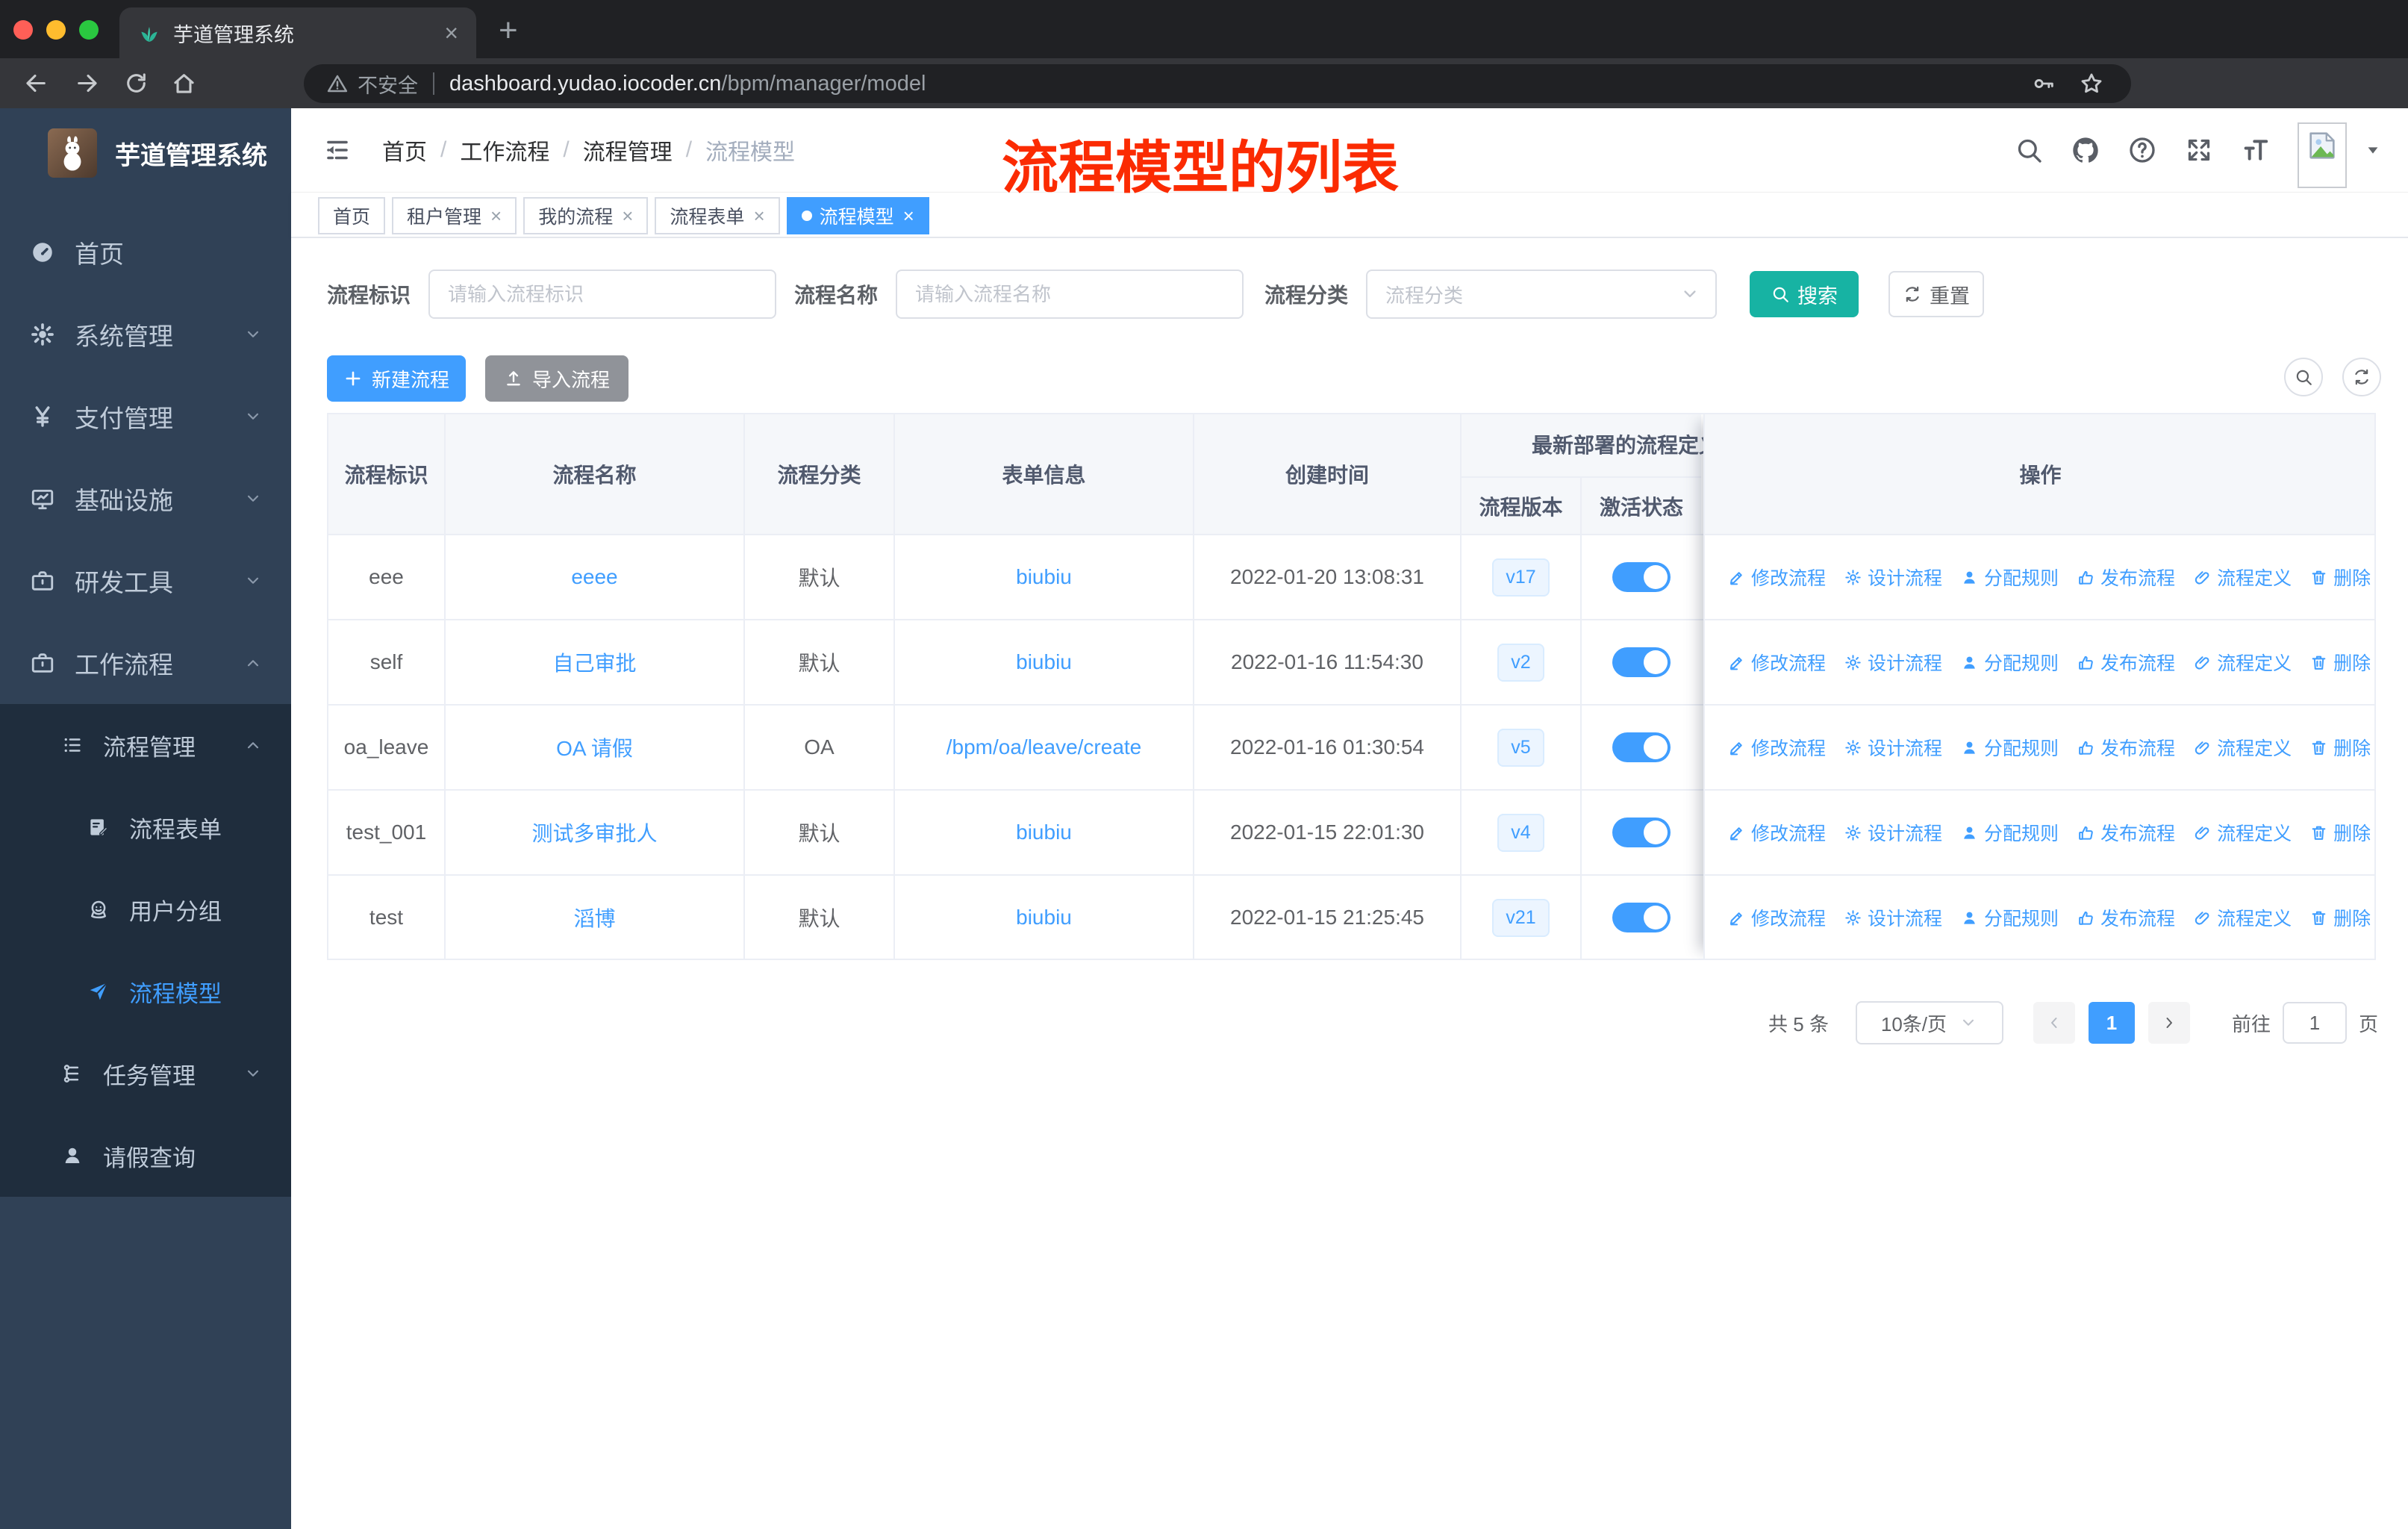  Describe the element at coordinates (136, 83) in the screenshot. I see `reload-icon` at that location.